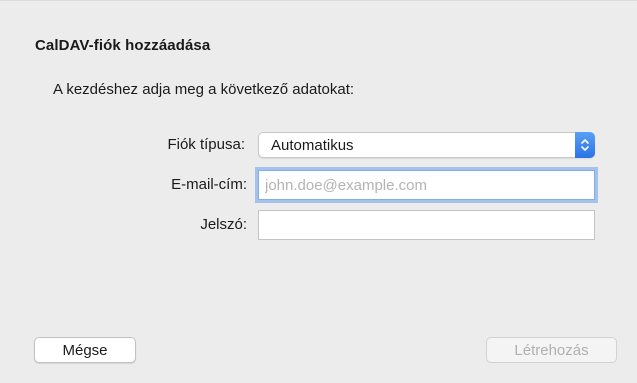 This screenshot has height=383, width=637. Describe the element at coordinates (85, 350) in the screenshot. I see `cancel-button: Mégse` at that location.